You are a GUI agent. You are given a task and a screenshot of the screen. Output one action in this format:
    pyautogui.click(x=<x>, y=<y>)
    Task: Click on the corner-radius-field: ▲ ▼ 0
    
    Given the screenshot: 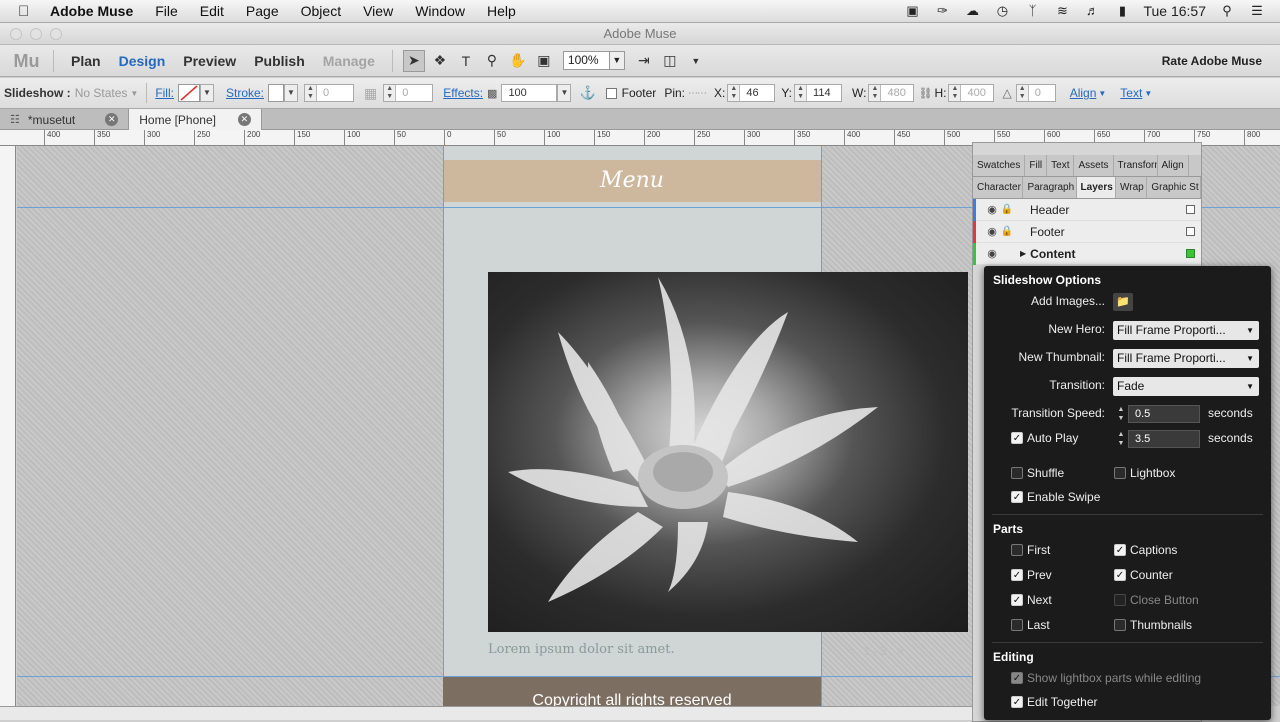 What is the action you would take?
    pyautogui.click(x=408, y=93)
    